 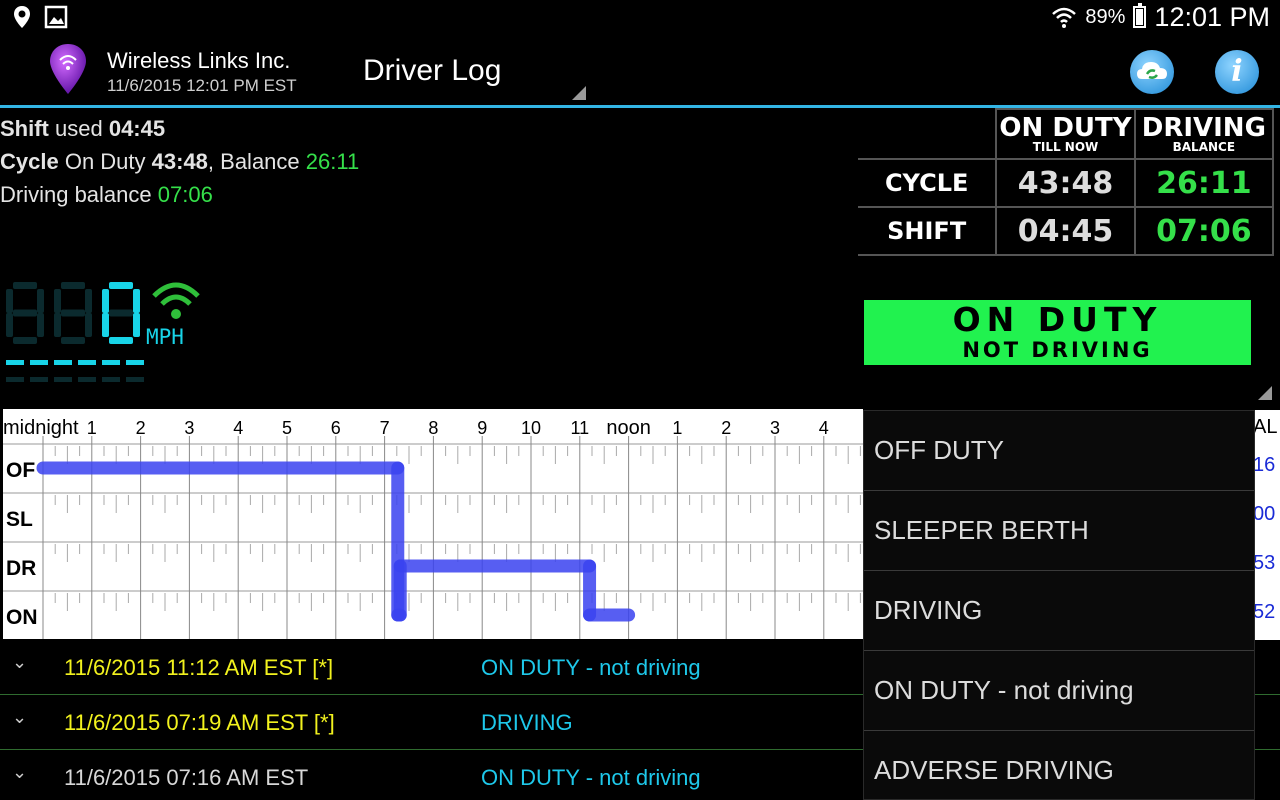 What do you see at coordinates (186, 777) in the screenshot?
I see `event-time: 11/6/2015 07:16 AM EST` at bounding box center [186, 777].